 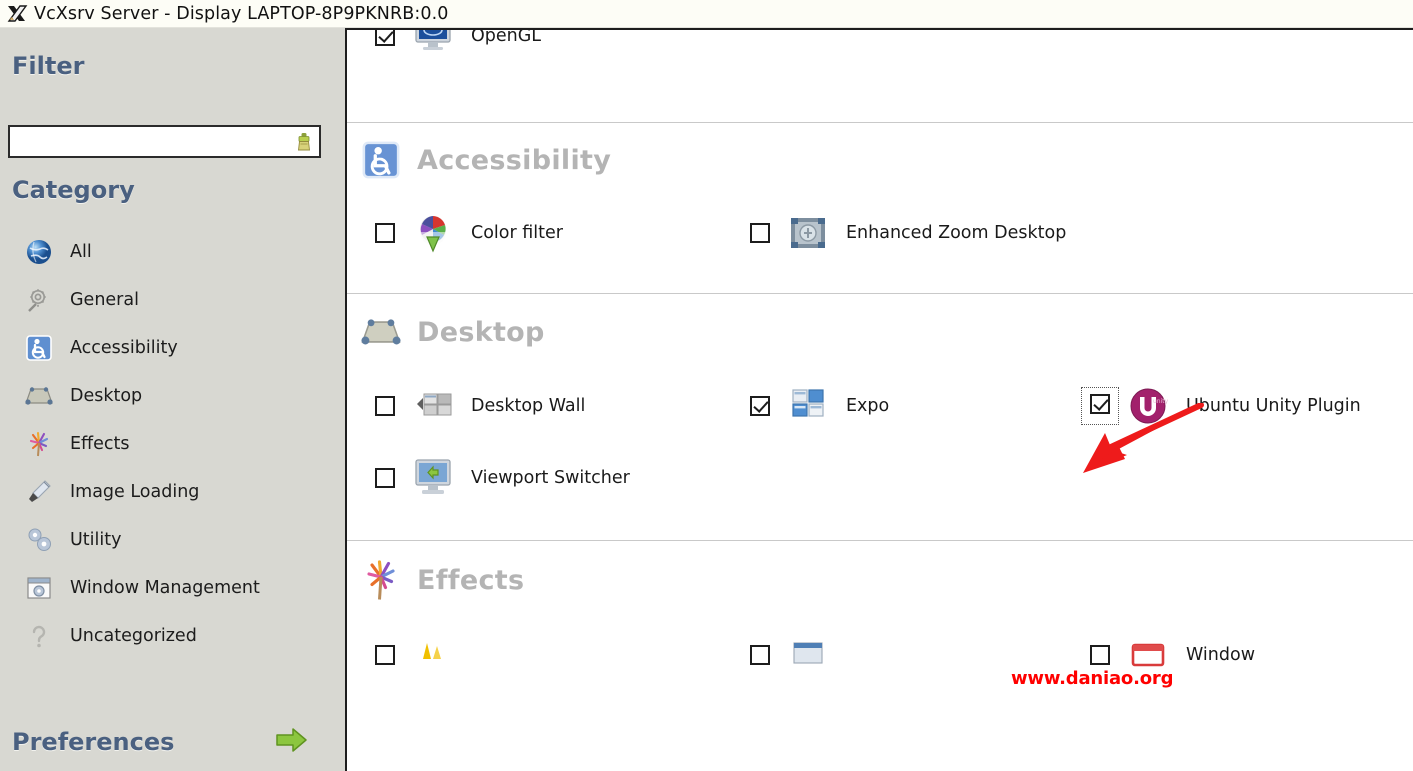 What do you see at coordinates (17, 14) in the screenshot?
I see `vcxsrv-x-icon` at bounding box center [17, 14].